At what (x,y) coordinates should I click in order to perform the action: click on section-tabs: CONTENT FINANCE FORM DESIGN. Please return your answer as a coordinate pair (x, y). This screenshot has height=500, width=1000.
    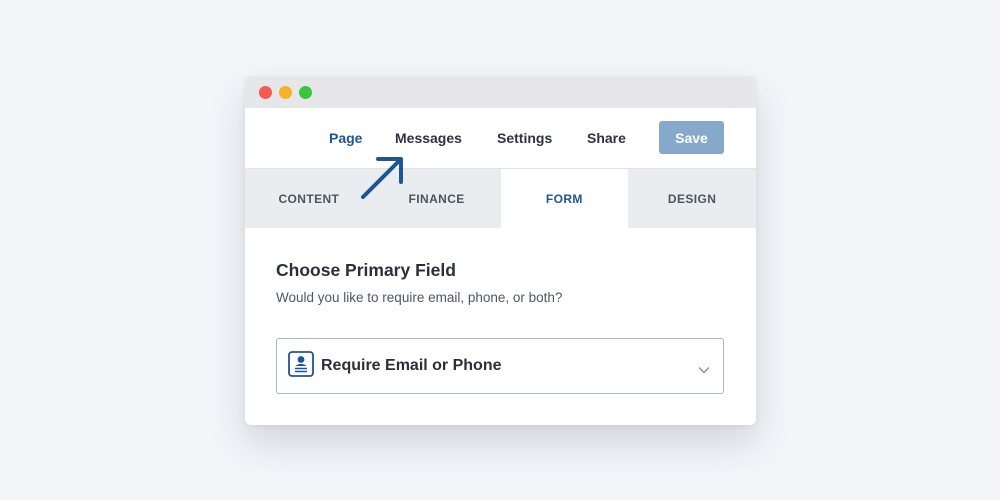
    Looking at the image, I should click on (500, 198).